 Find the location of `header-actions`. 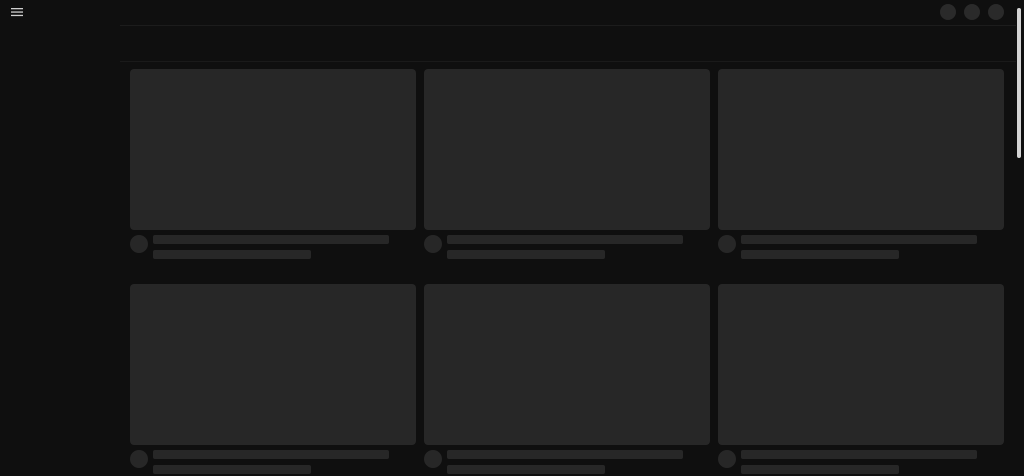

header-actions is located at coordinates (972, 12).